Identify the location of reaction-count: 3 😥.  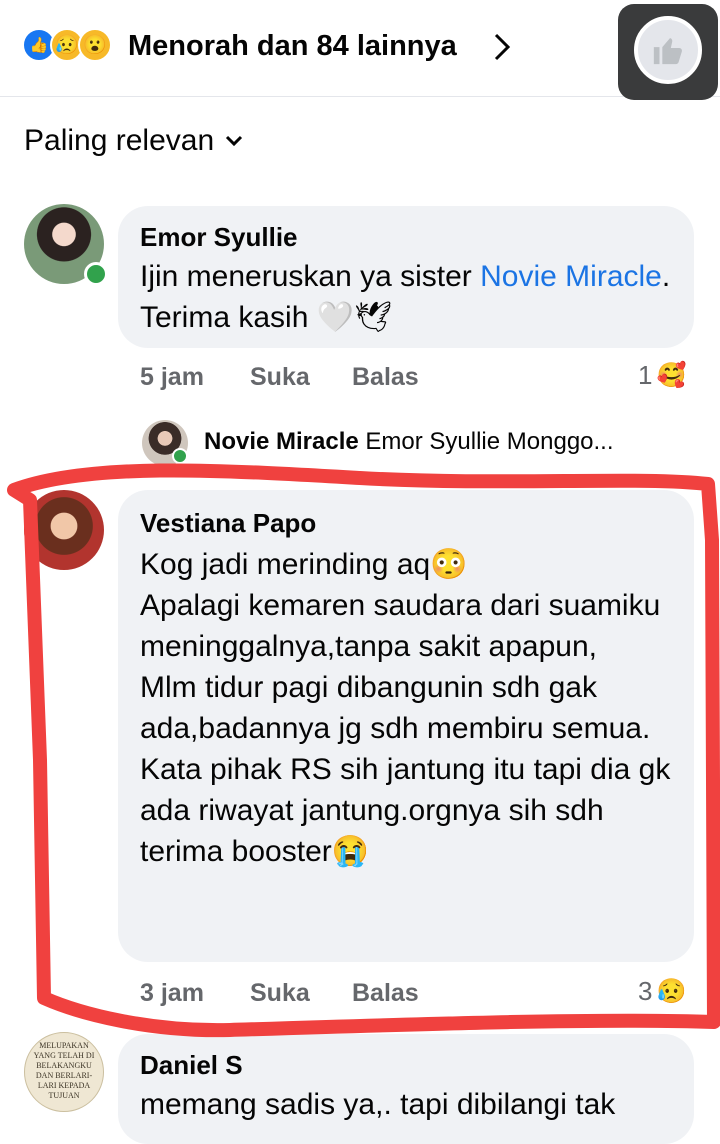
(662, 991).